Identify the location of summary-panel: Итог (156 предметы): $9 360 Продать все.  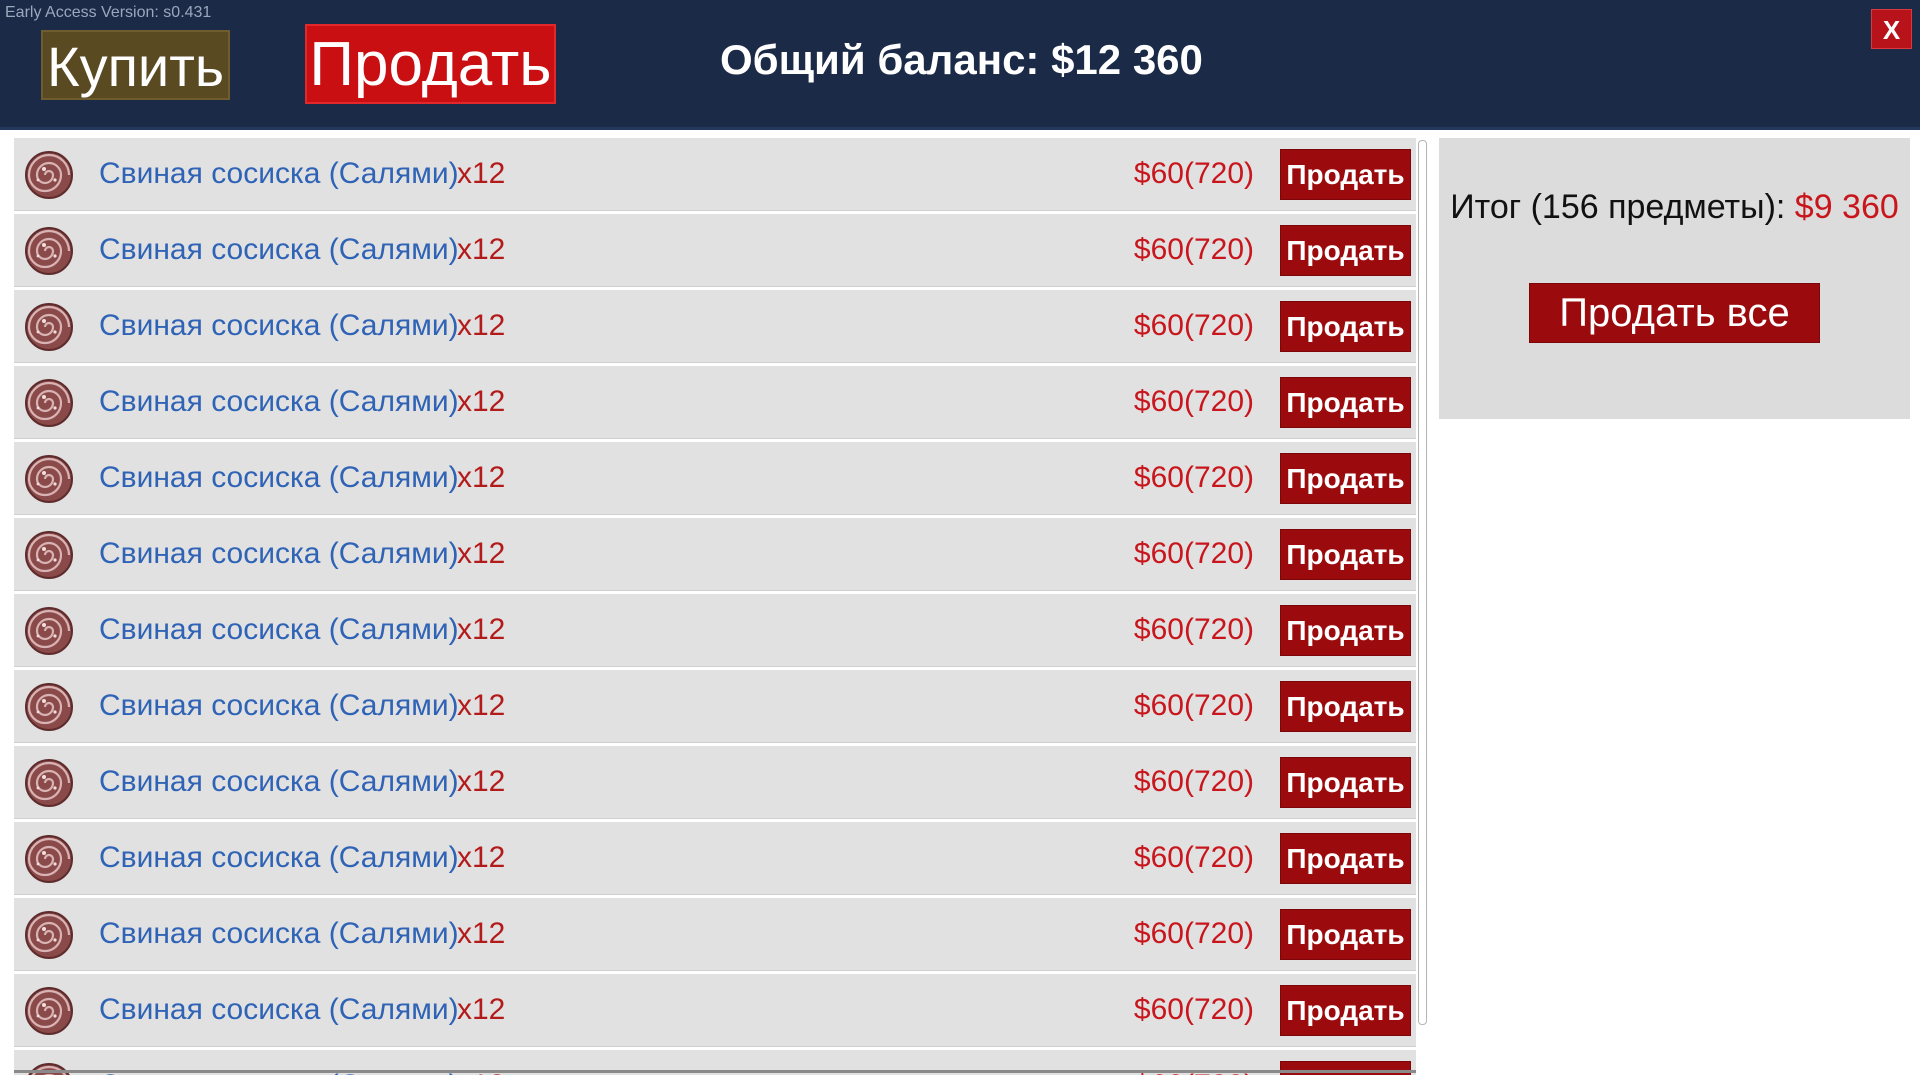
(1674, 278).